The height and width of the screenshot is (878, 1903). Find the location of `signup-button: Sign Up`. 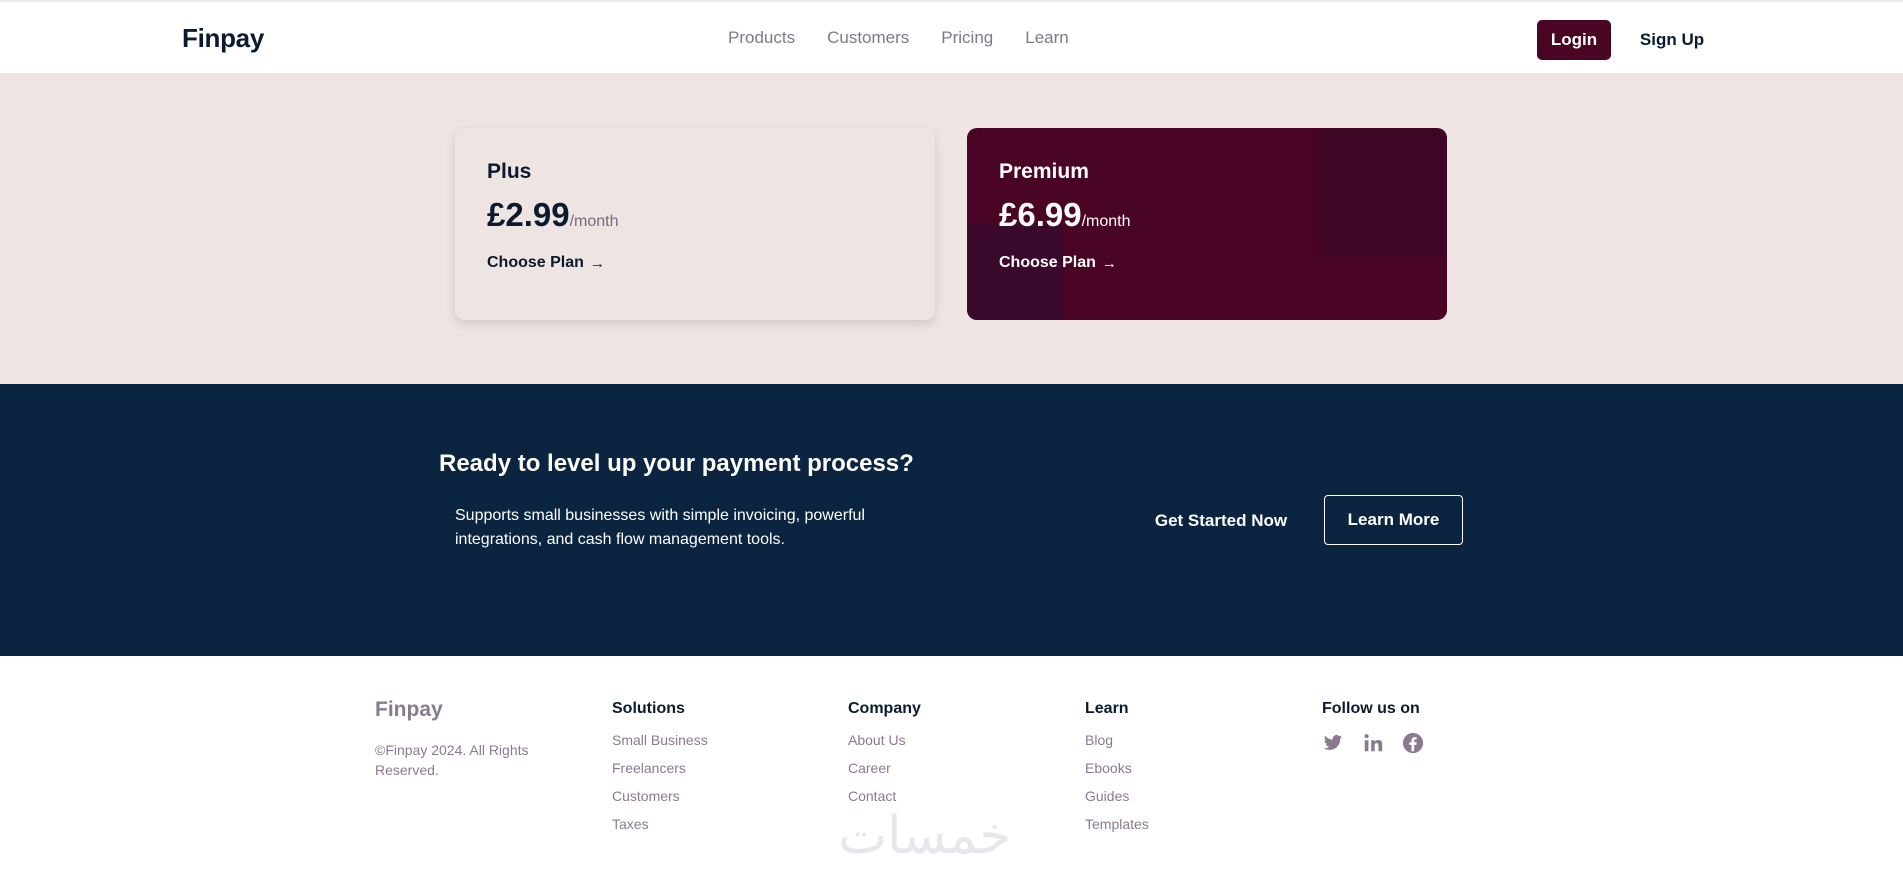

signup-button: Sign Up is located at coordinates (1672, 40).